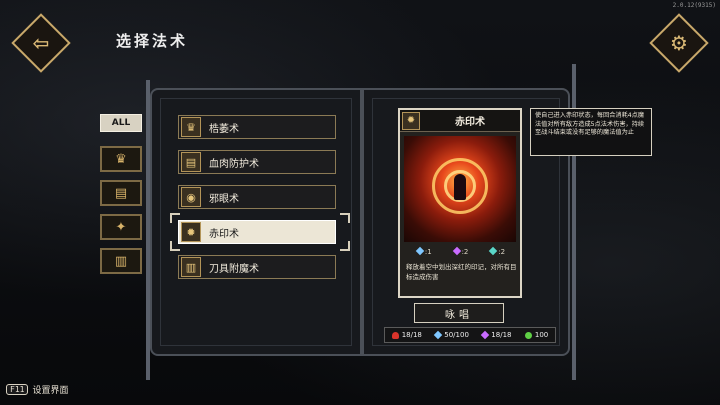 The height and width of the screenshot is (405, 720). I want to click on card-stat: :1, so click(423, 251).